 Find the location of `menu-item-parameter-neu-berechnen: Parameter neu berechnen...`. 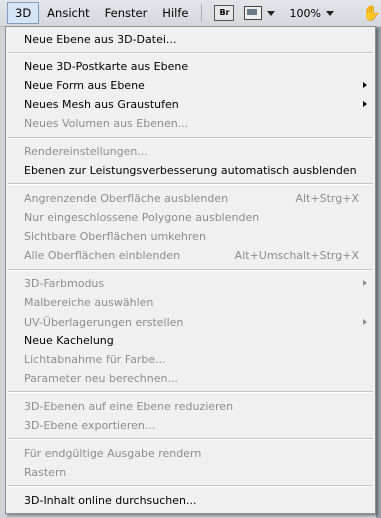

menu-item-parameter-neu-berechnen: Parameter neu berechnen... is located at coordinates (190, 378).